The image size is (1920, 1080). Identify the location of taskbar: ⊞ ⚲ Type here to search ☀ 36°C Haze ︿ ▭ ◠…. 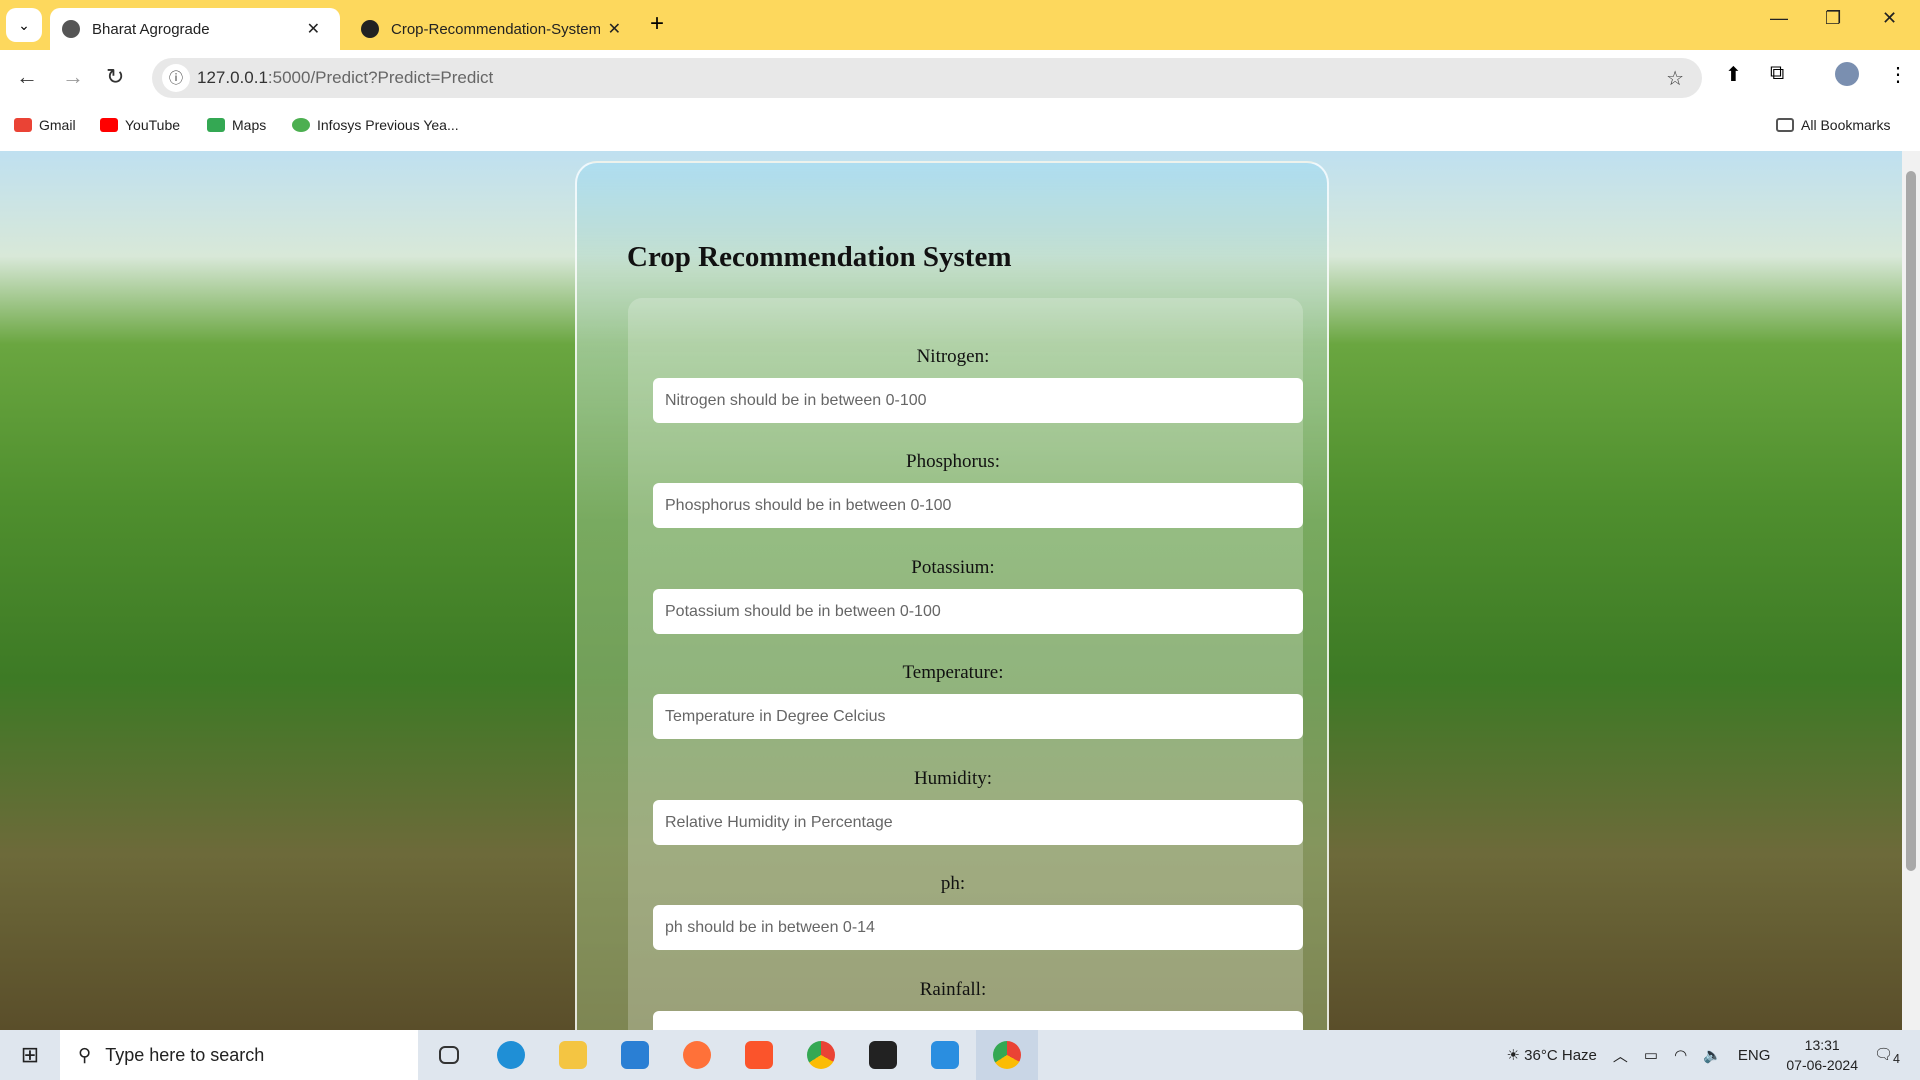
(960, 1055).